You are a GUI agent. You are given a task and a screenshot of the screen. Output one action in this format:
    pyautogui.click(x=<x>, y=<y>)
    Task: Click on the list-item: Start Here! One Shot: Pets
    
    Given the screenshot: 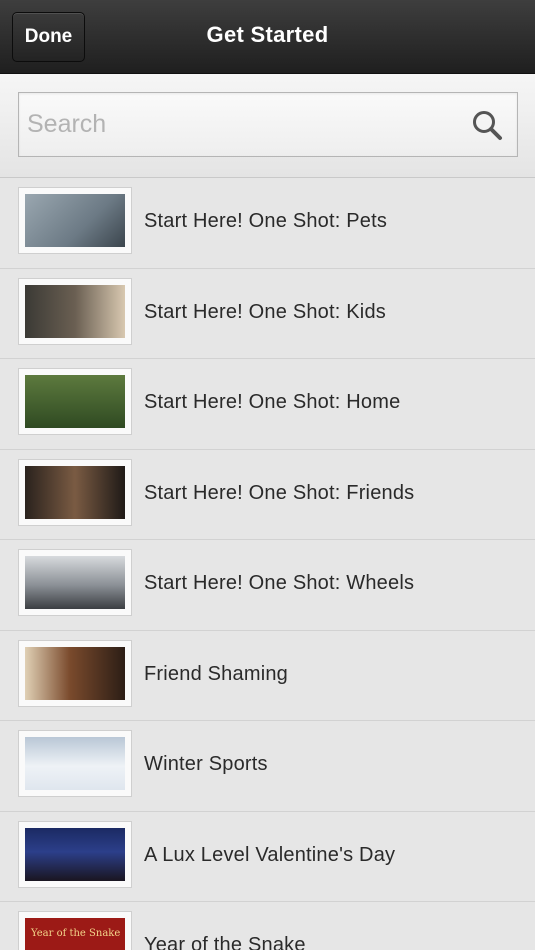 What is the action you would take?
    pyautogui.click(x=267, y=223)
    